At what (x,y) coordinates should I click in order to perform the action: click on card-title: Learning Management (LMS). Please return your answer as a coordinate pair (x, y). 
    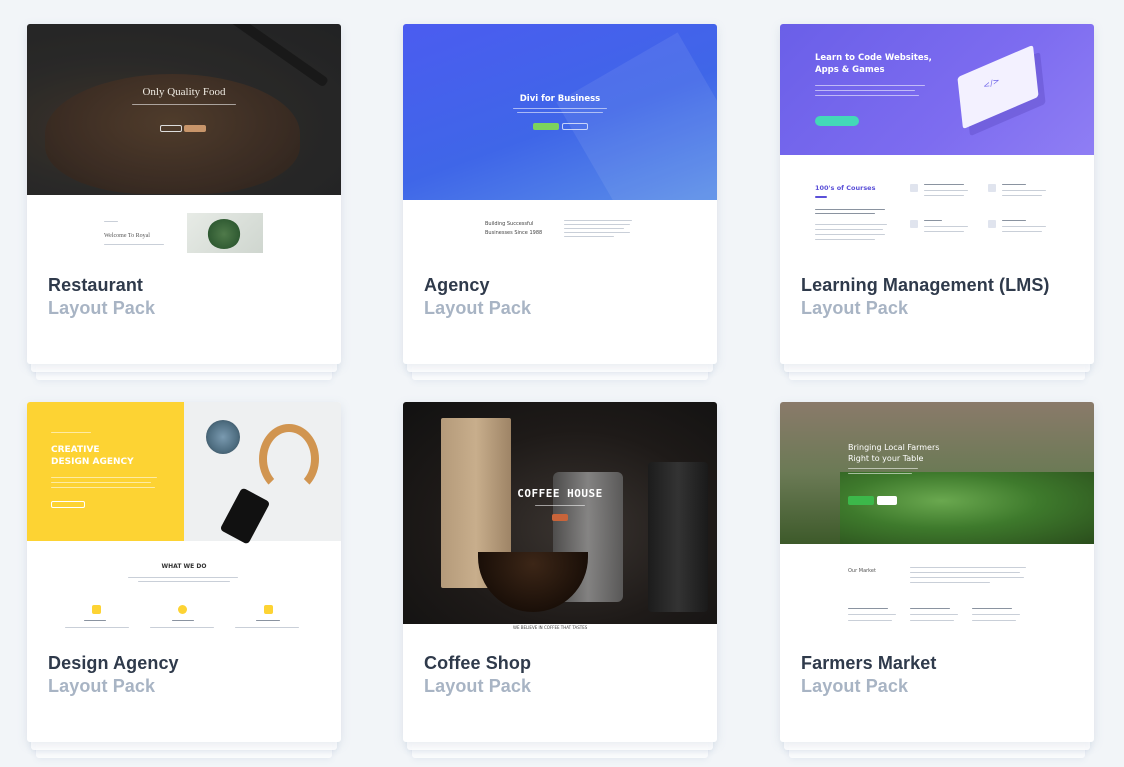
    Looking at the image, I should click on (925, 285).